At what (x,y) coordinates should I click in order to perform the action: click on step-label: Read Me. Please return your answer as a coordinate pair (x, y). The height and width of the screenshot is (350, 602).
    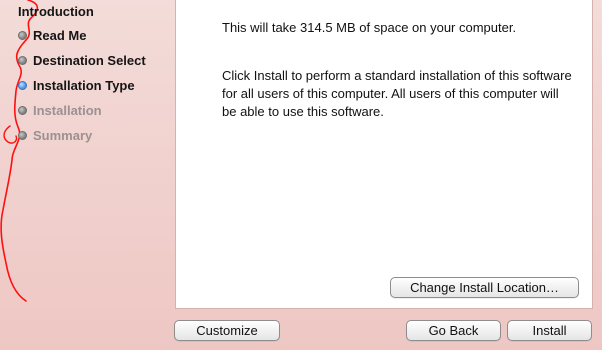
    Looking at the image, I should click on (60, 35).